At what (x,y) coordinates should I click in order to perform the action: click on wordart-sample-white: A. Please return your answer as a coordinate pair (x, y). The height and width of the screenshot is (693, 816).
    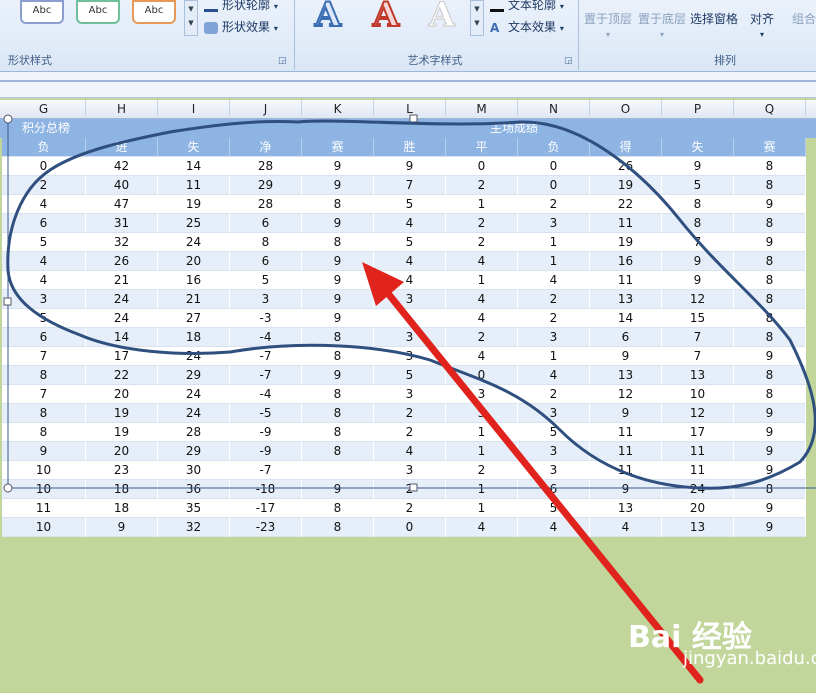
    Looking at the image, I should click on (442, 16).